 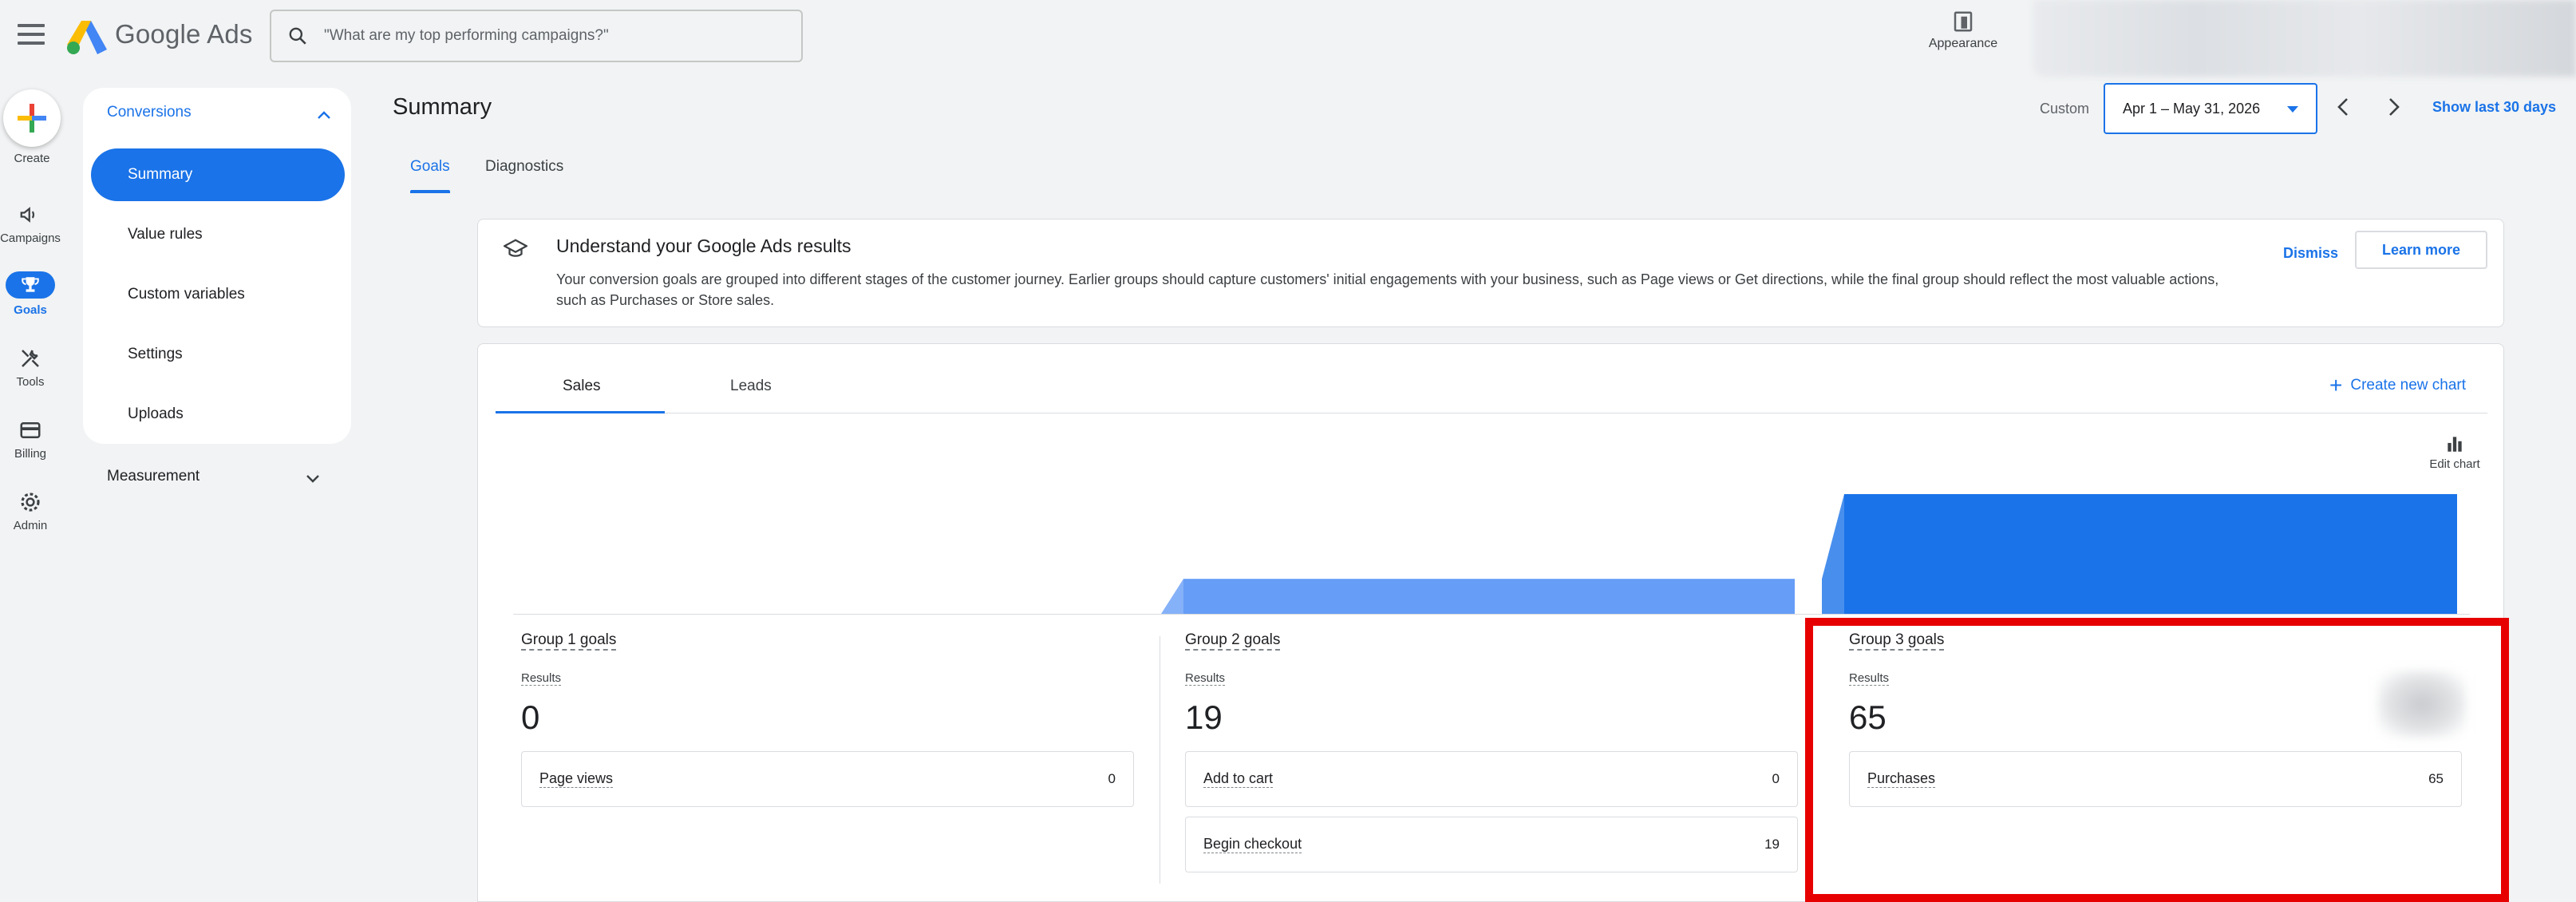 What do you see at coordinates (30, 224) in the screenshot?
I see `rail-item-campaigns: Campaigns` at bounding box center [30, 224].